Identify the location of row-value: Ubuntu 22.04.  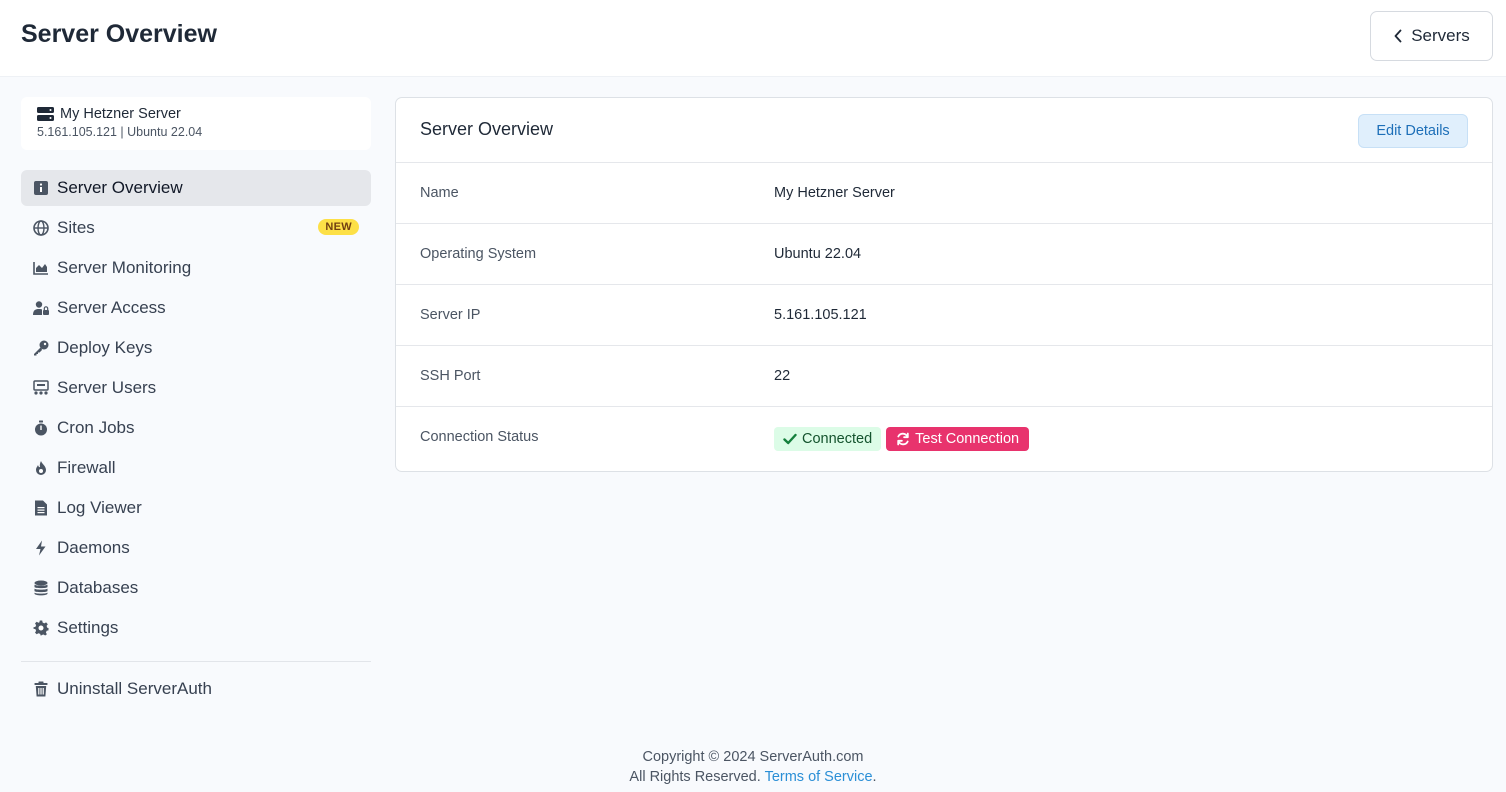
(818, 254).